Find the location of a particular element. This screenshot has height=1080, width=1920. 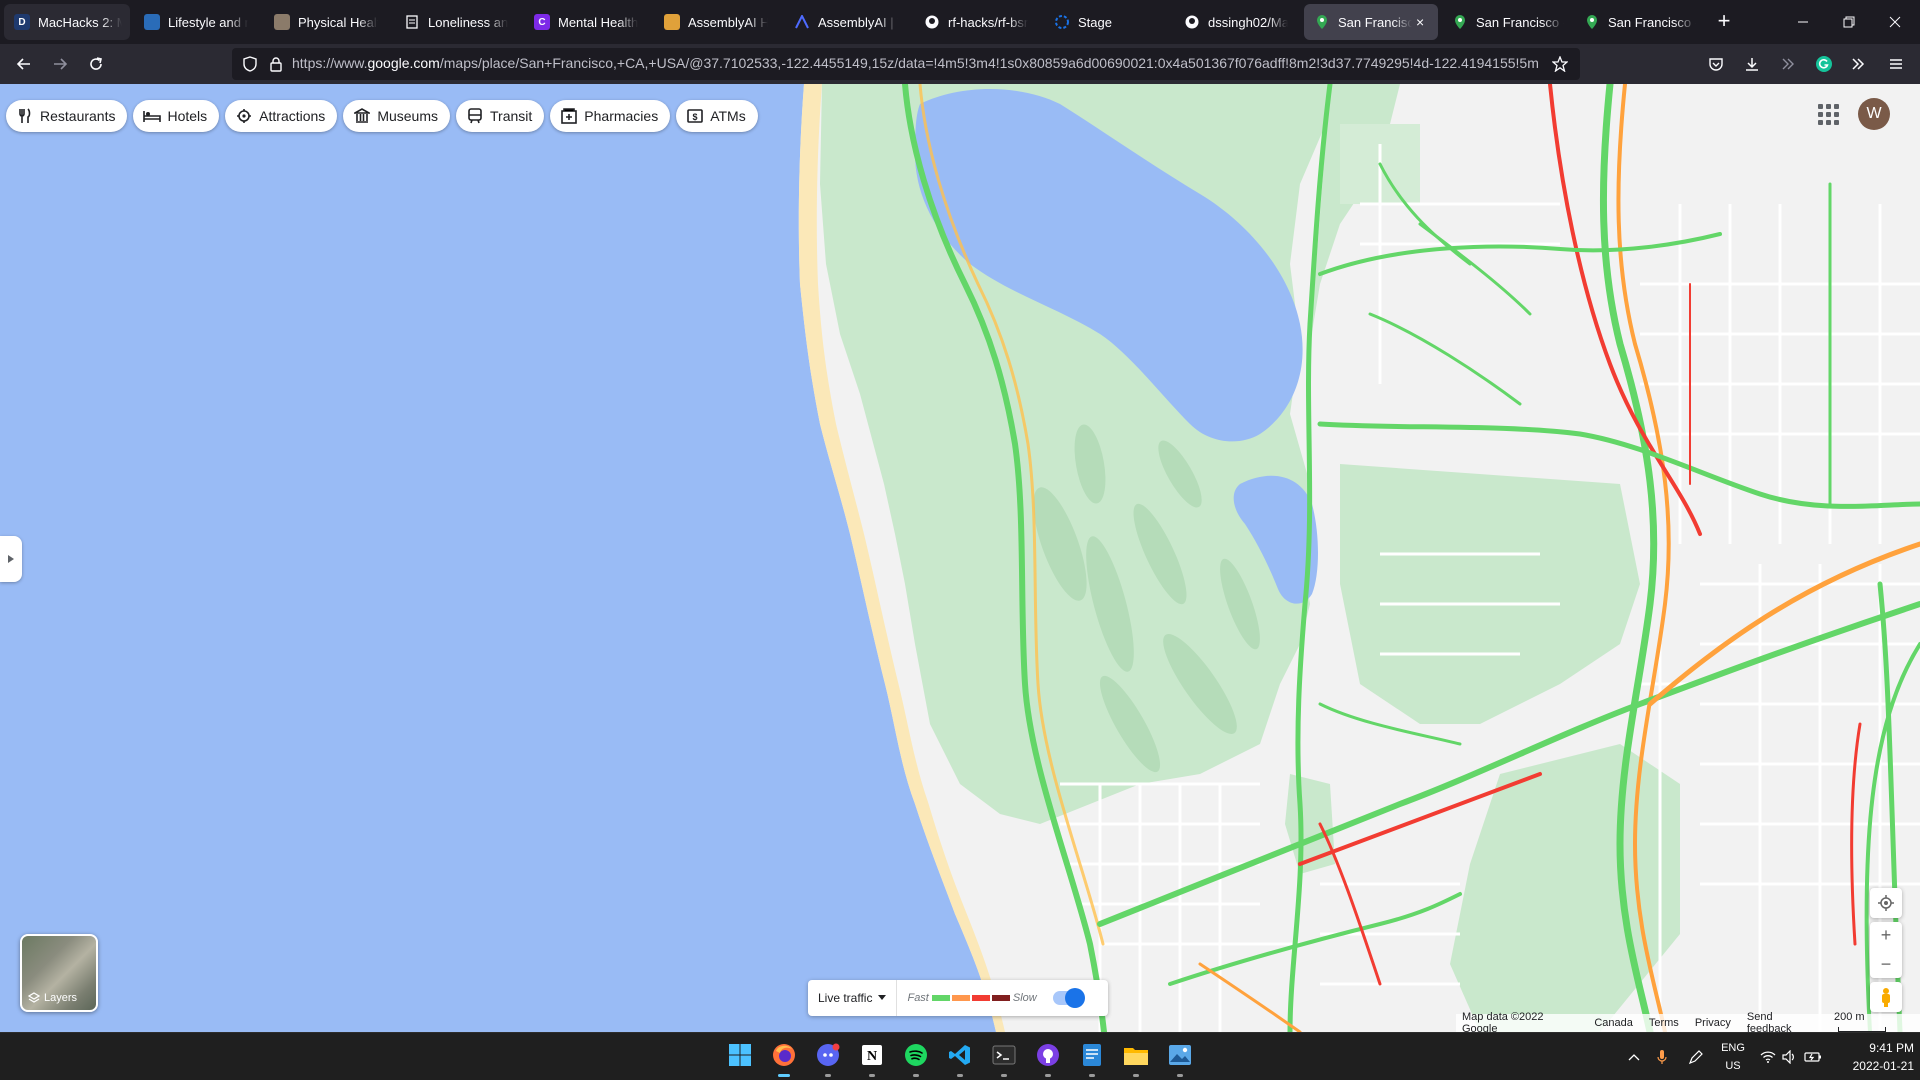

terminal-icon is located at coordinates (1004, 1057).